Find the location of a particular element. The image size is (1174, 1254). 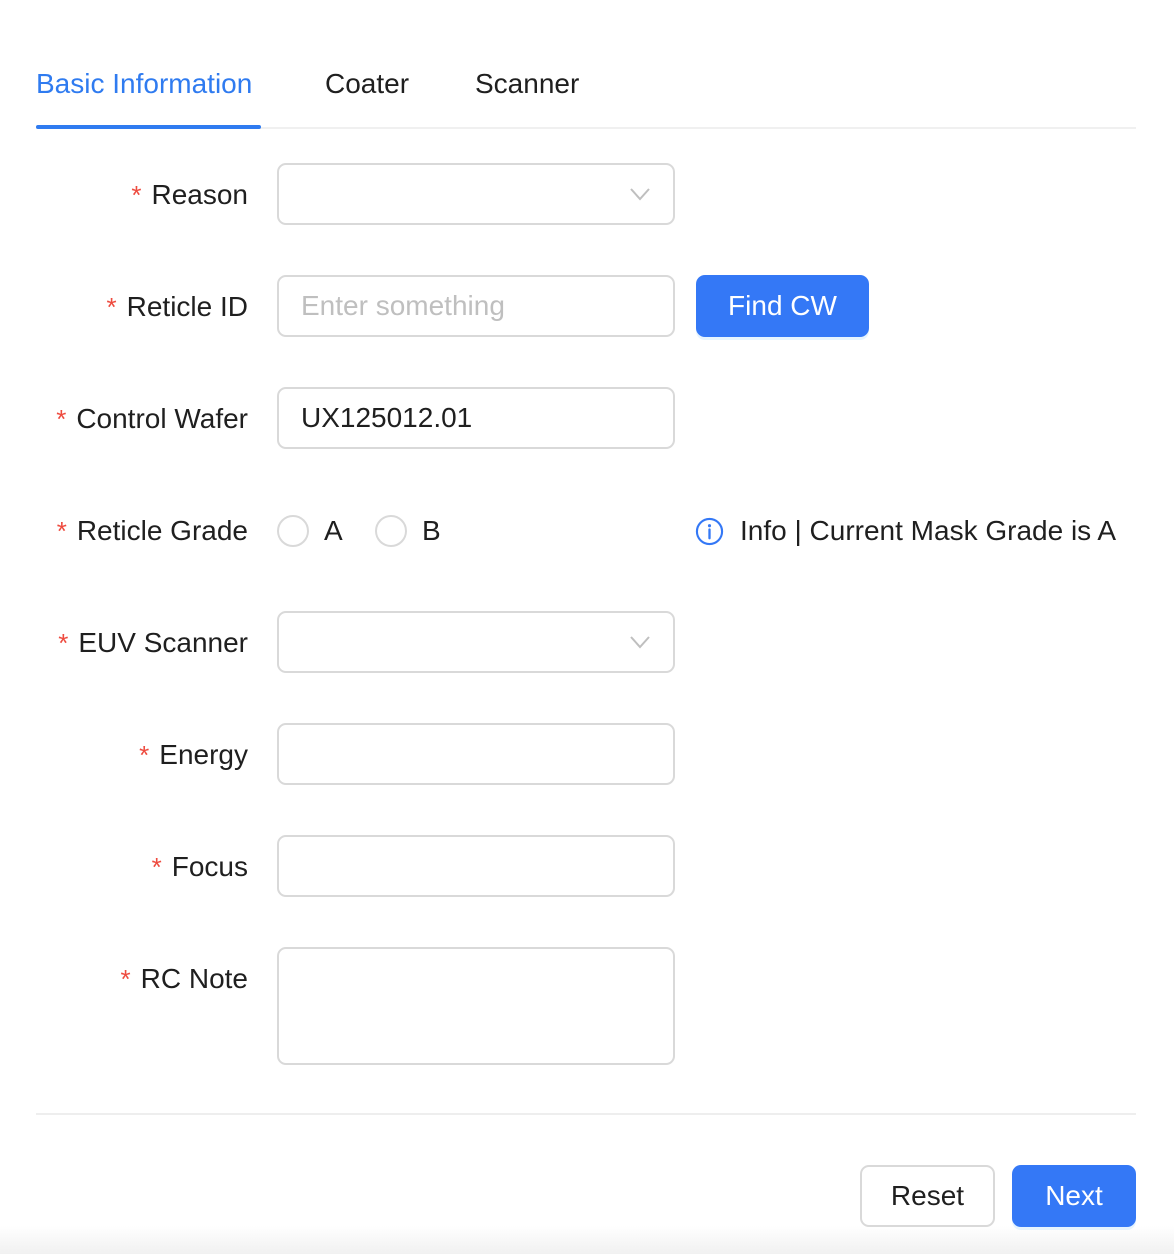

tab-label: Coater is located at coordinates (367, 83).